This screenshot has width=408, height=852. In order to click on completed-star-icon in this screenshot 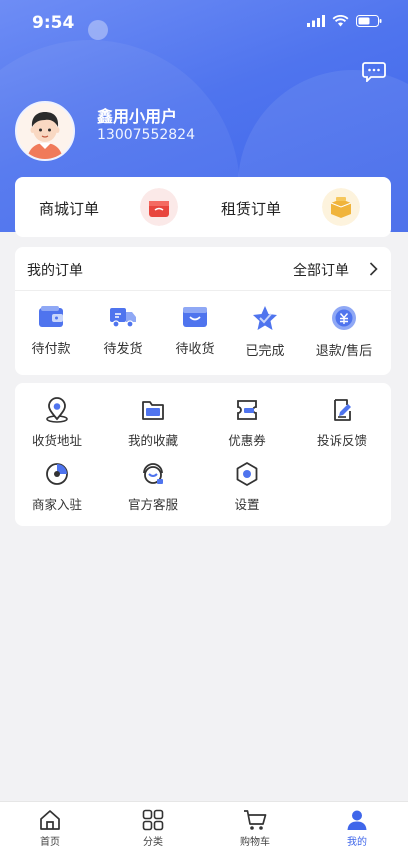, I will do `click(265, 318)`.